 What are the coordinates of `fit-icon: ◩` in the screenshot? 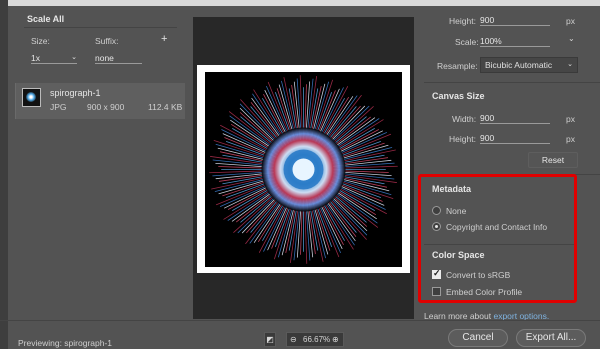 It's located at (270, 339).